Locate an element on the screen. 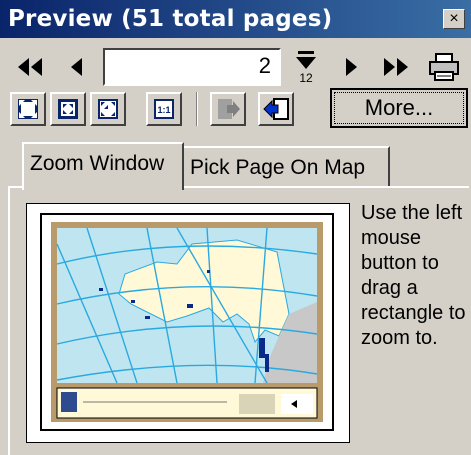 Image resolution: width=471 pixels, height=455 pixels. window-title: Preview (51 total pages) is located at coordinates (170, 19).